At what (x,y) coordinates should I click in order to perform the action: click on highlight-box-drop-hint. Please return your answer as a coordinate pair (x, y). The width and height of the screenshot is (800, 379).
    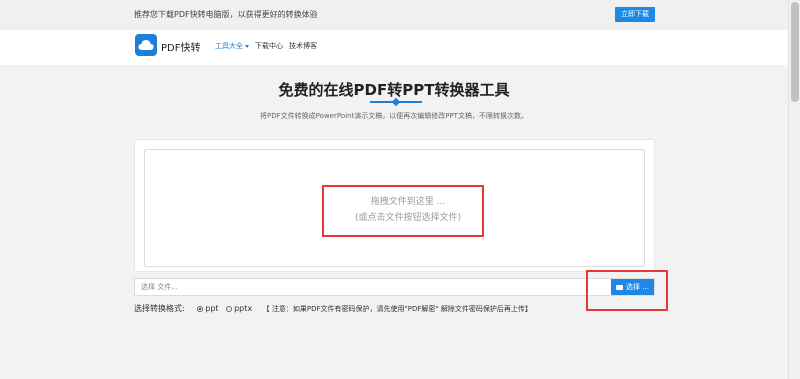
    Looking at the image, I should click on (403, 211).